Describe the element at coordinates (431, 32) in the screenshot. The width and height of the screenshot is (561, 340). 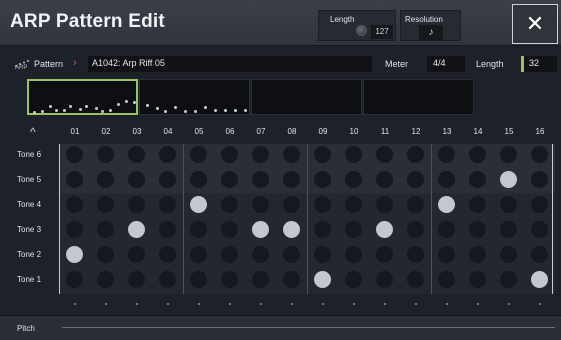
I see `resolution-value: ♪` at that location.